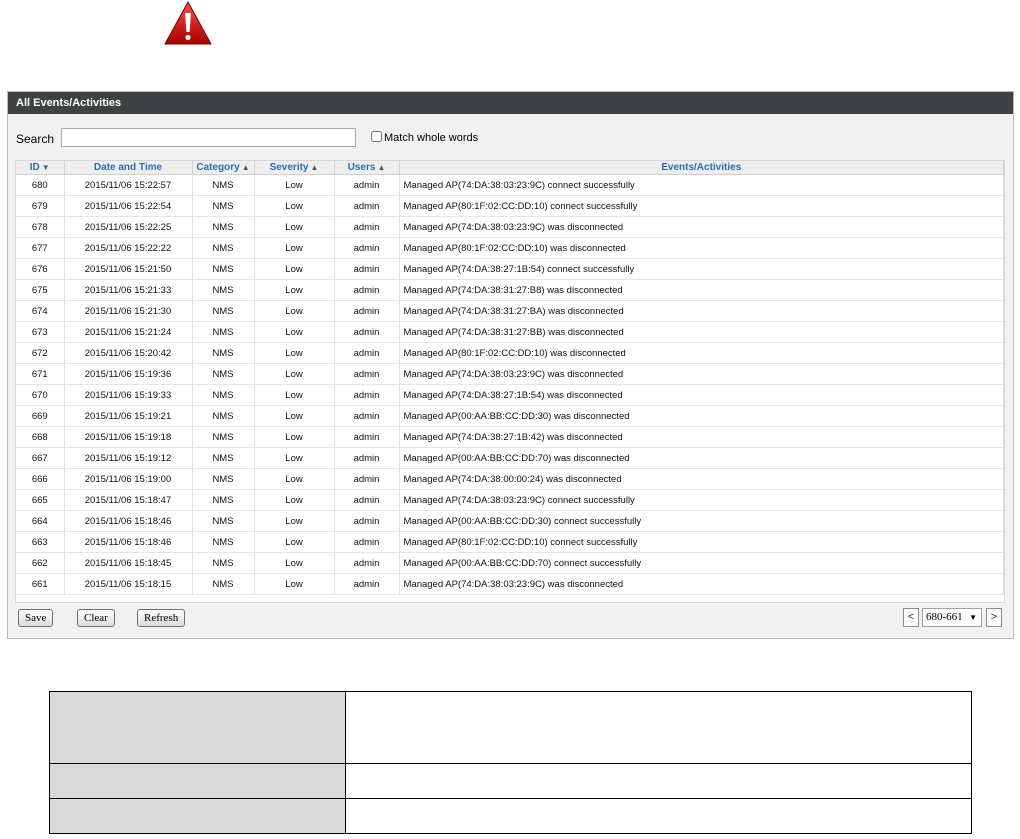 The width and height of the screenshot is (1020, 839). Describe the element at coordinates (128, 500) in the screenshot. I see `cell-date-time: 2015/11/06 15:18:47` at that location.